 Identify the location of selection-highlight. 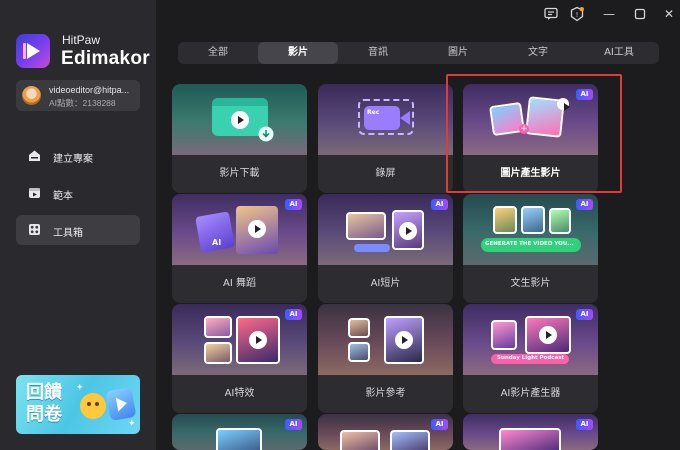
(534, 133).